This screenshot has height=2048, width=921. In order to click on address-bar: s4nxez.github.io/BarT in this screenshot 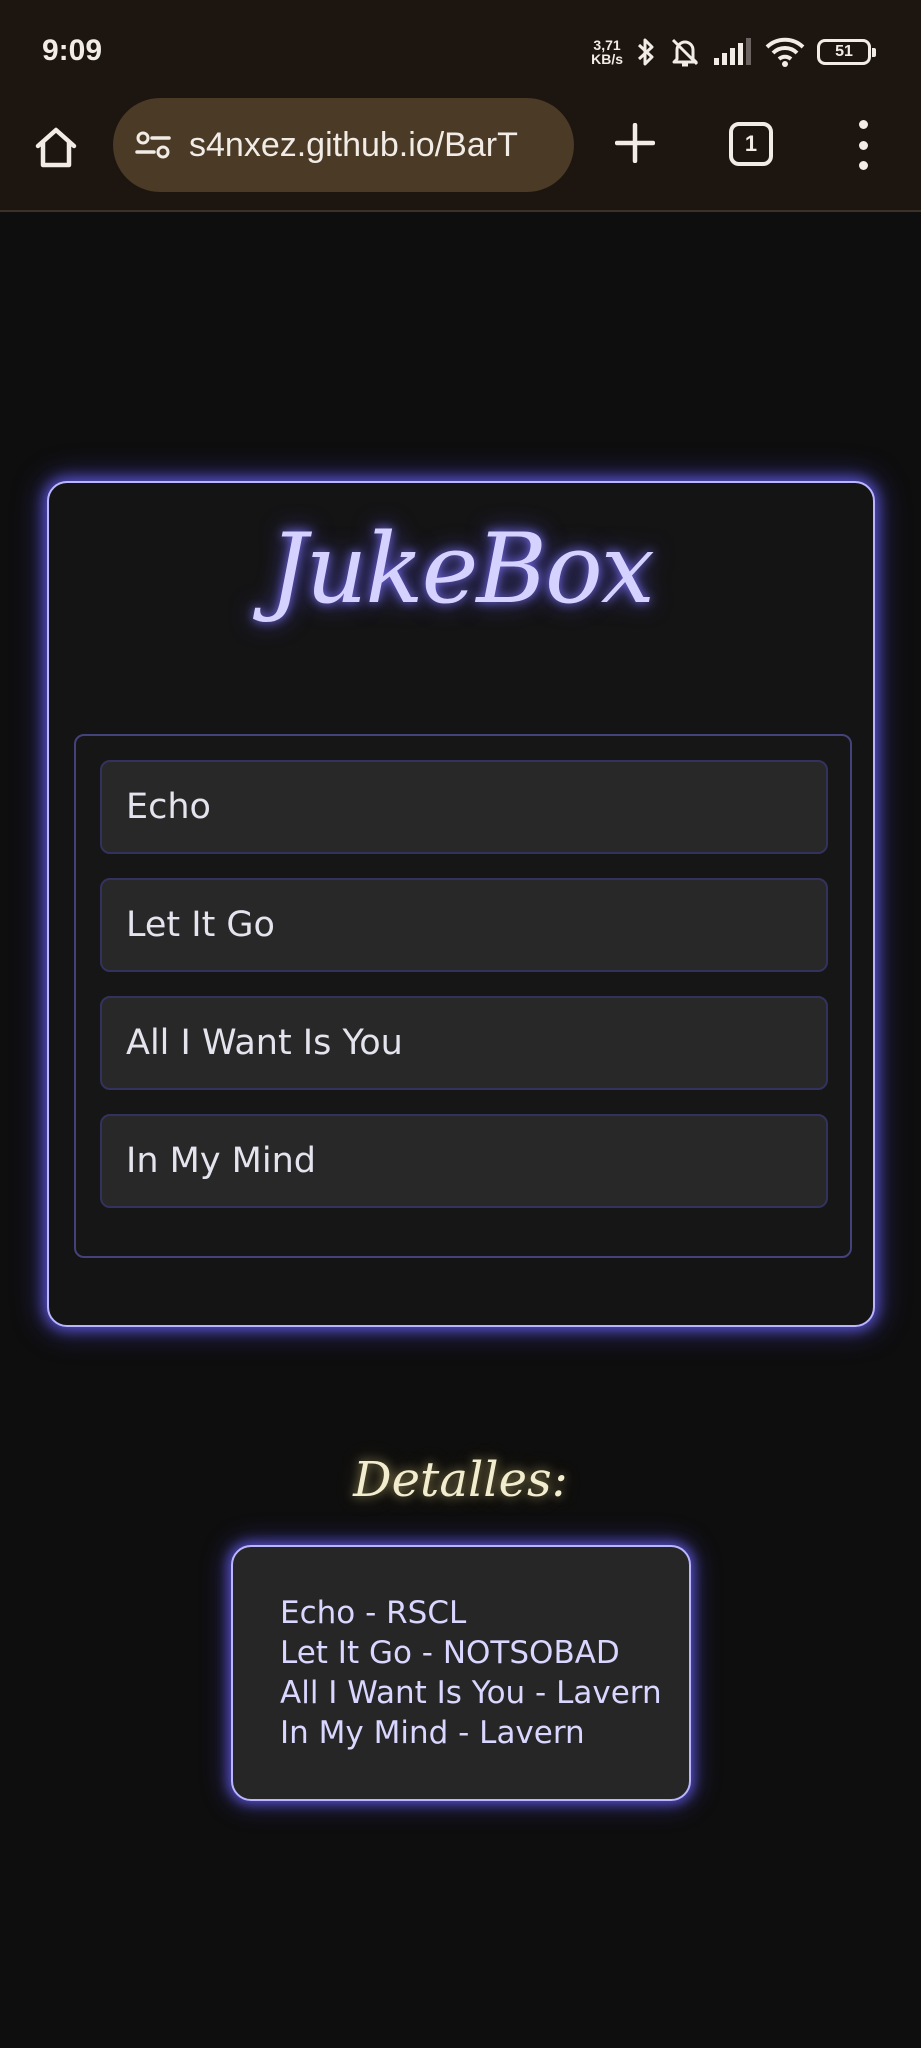, I will do `click(343, 145)`.